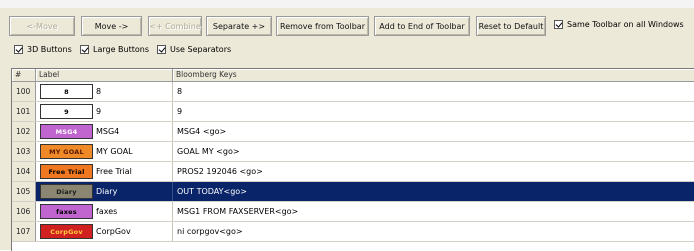  Describe the element at coordinates (625, 24) in the screenshot. I see `same-toolbar-label: Same Toolbar on all Windows` at that location.